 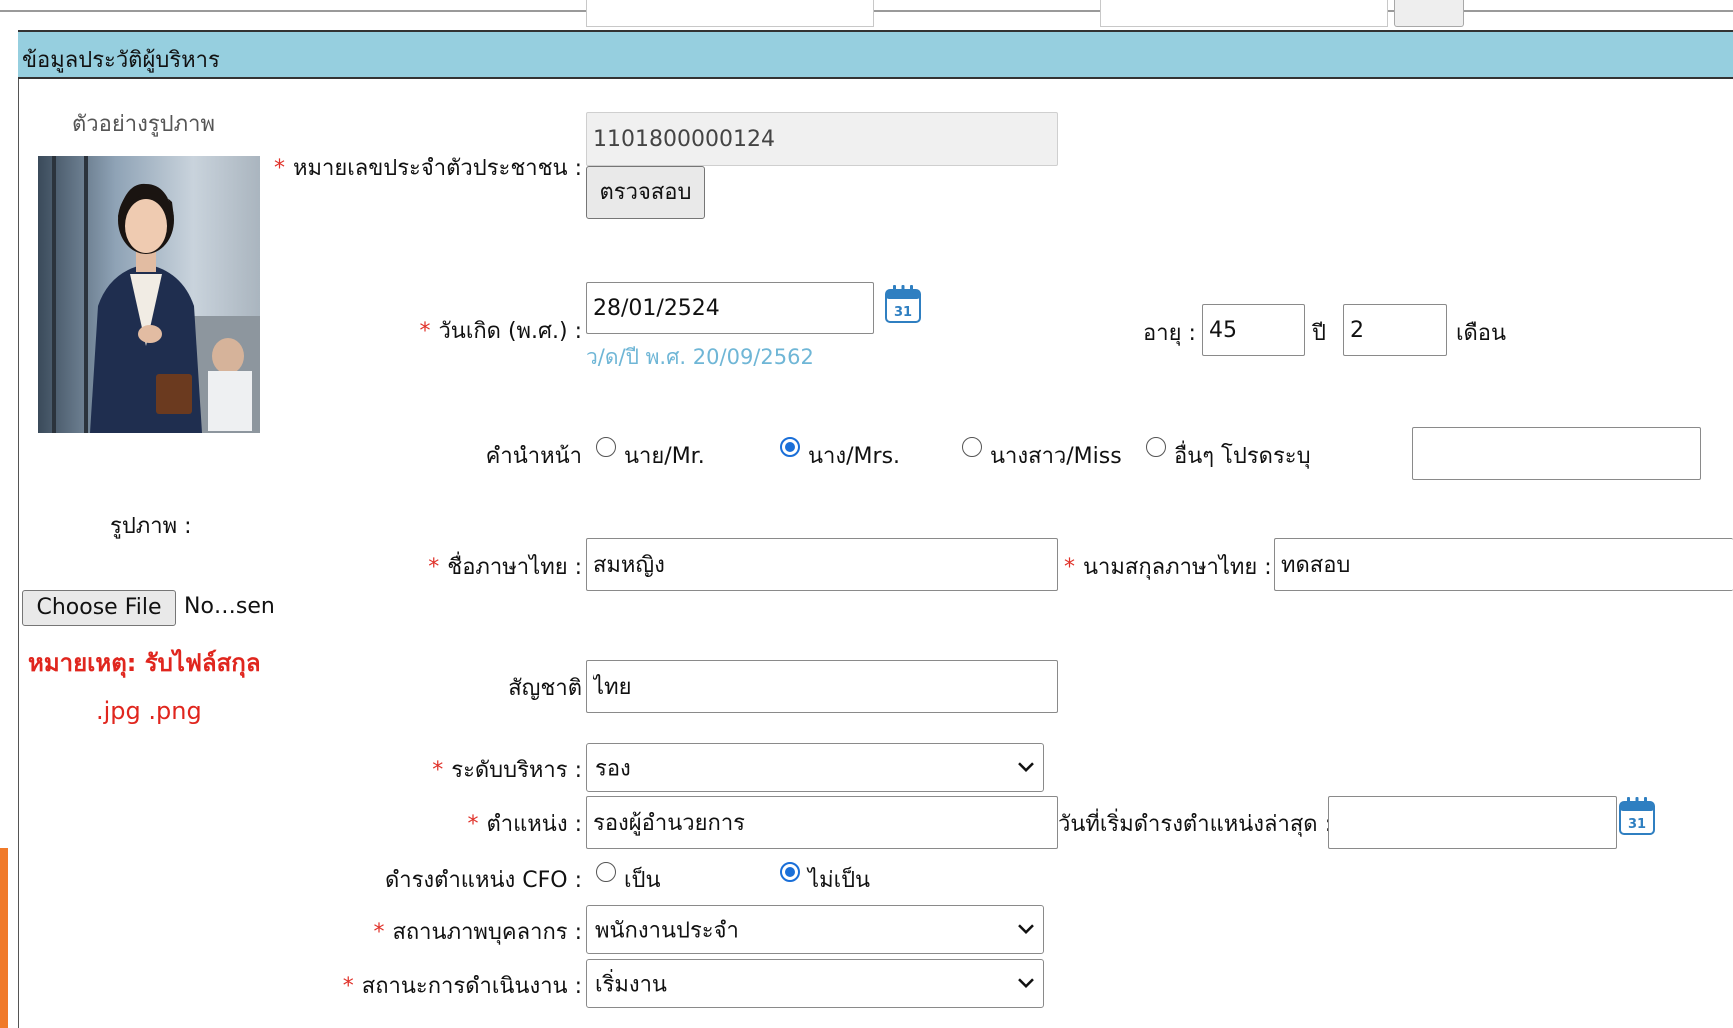 What do you see at coordinates (143, 124) in the screenshot?
I see `photo-preview-label: ตัวอย่างรูปภาพ` at bounding box center [143, 124].